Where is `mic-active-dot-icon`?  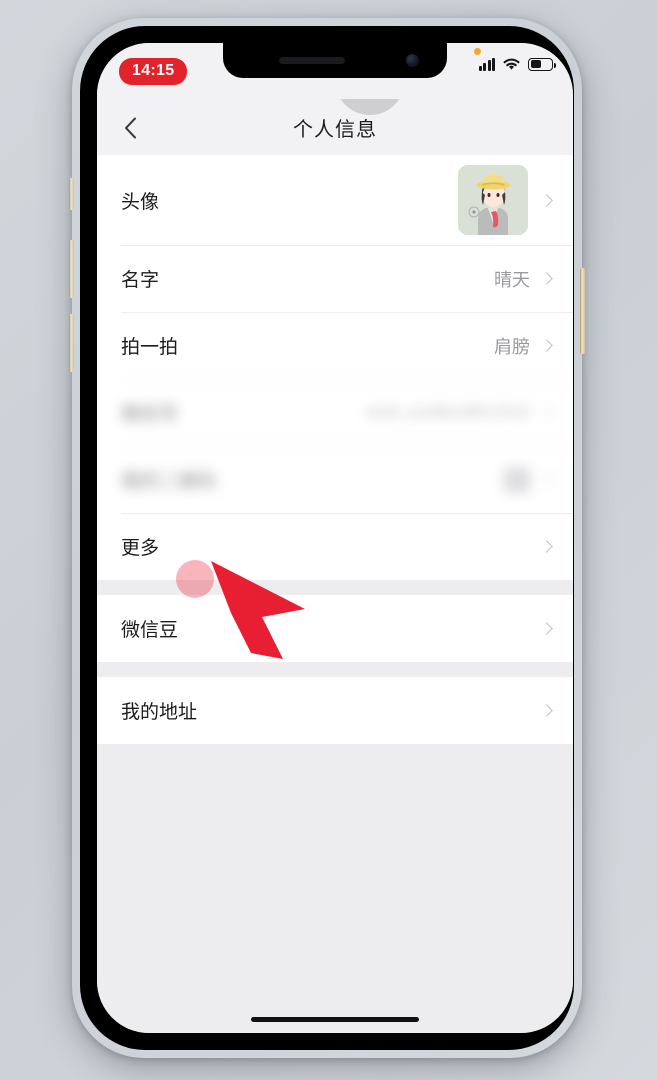
mic-active-dot-icon is located at coordinates (477, 51).